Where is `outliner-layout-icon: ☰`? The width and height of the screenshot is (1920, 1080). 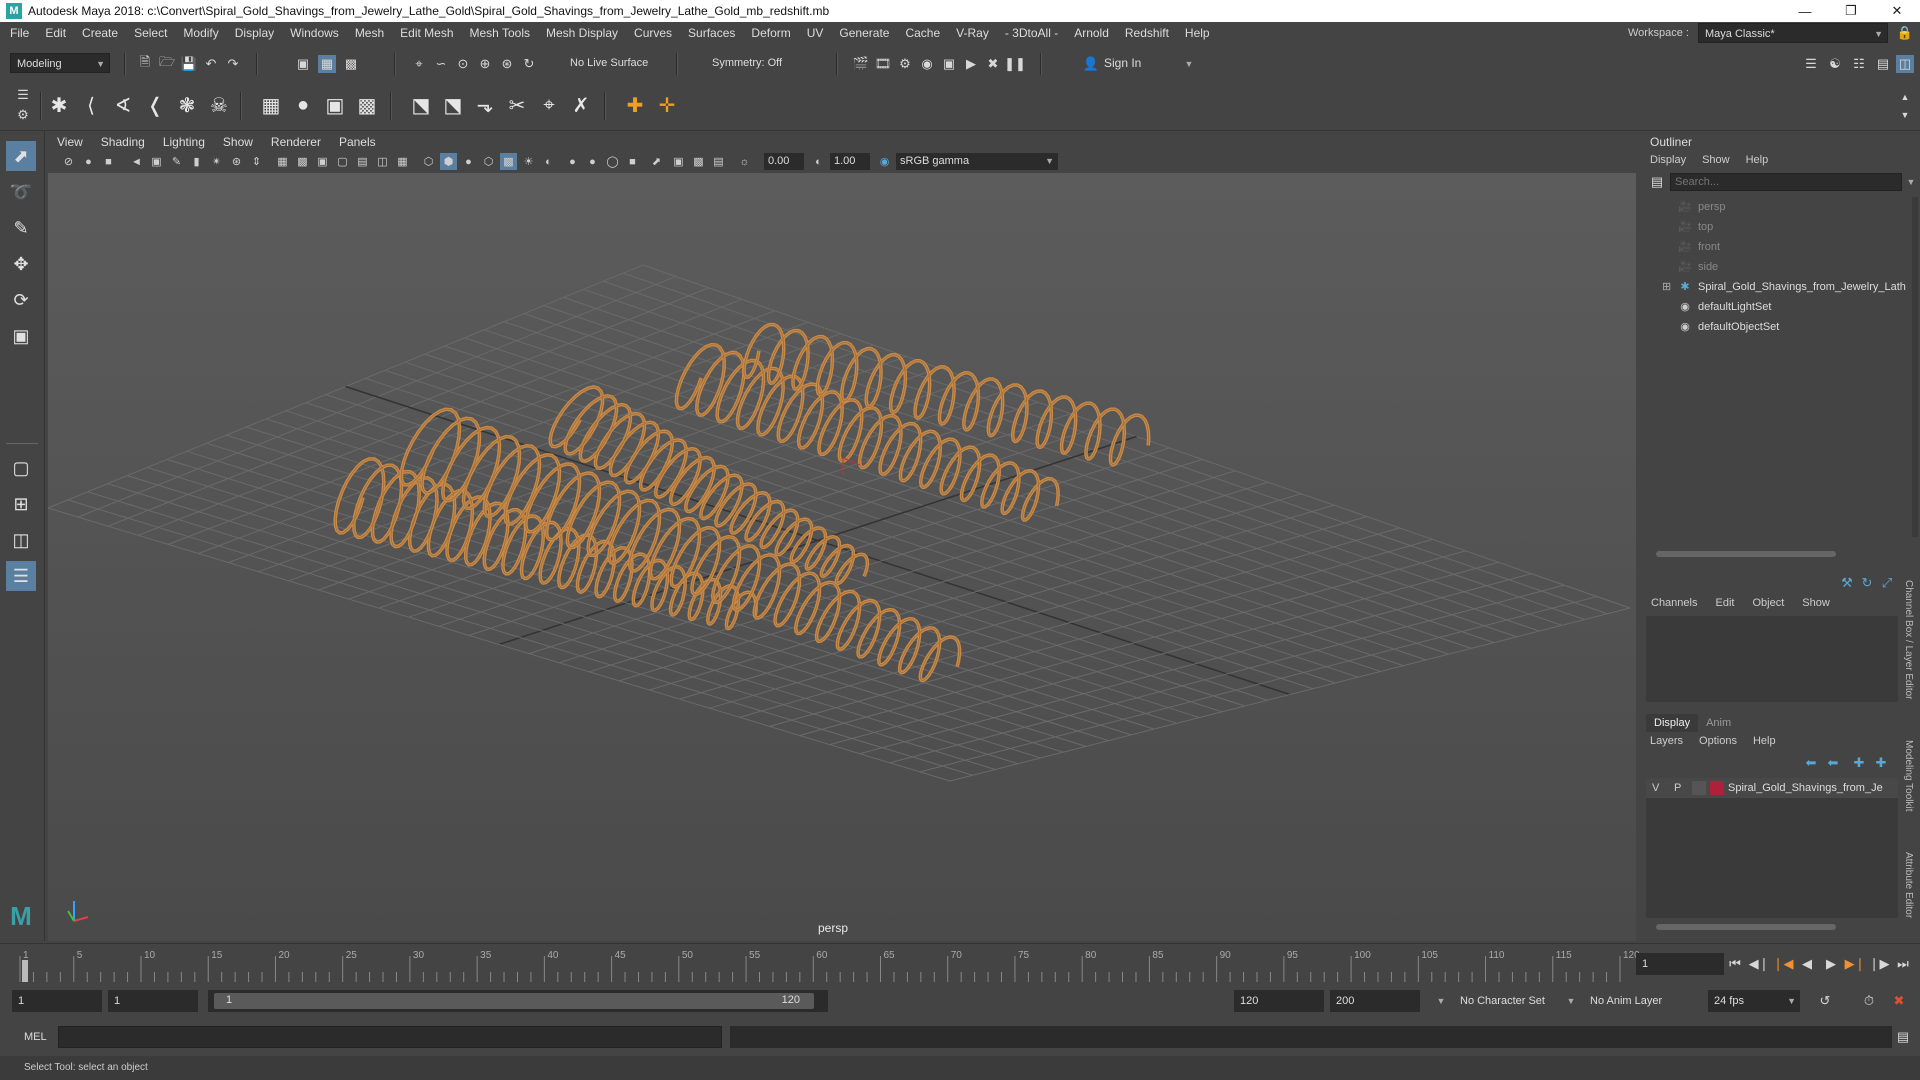
outliner-layout-icon: ☰ is located at coordinates (21, 576).